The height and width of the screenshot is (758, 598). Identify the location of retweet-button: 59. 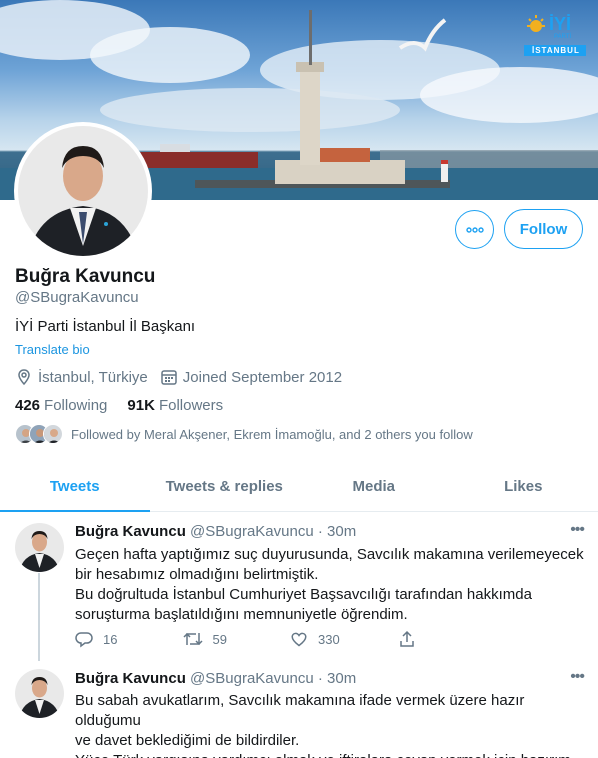
(236, 639).